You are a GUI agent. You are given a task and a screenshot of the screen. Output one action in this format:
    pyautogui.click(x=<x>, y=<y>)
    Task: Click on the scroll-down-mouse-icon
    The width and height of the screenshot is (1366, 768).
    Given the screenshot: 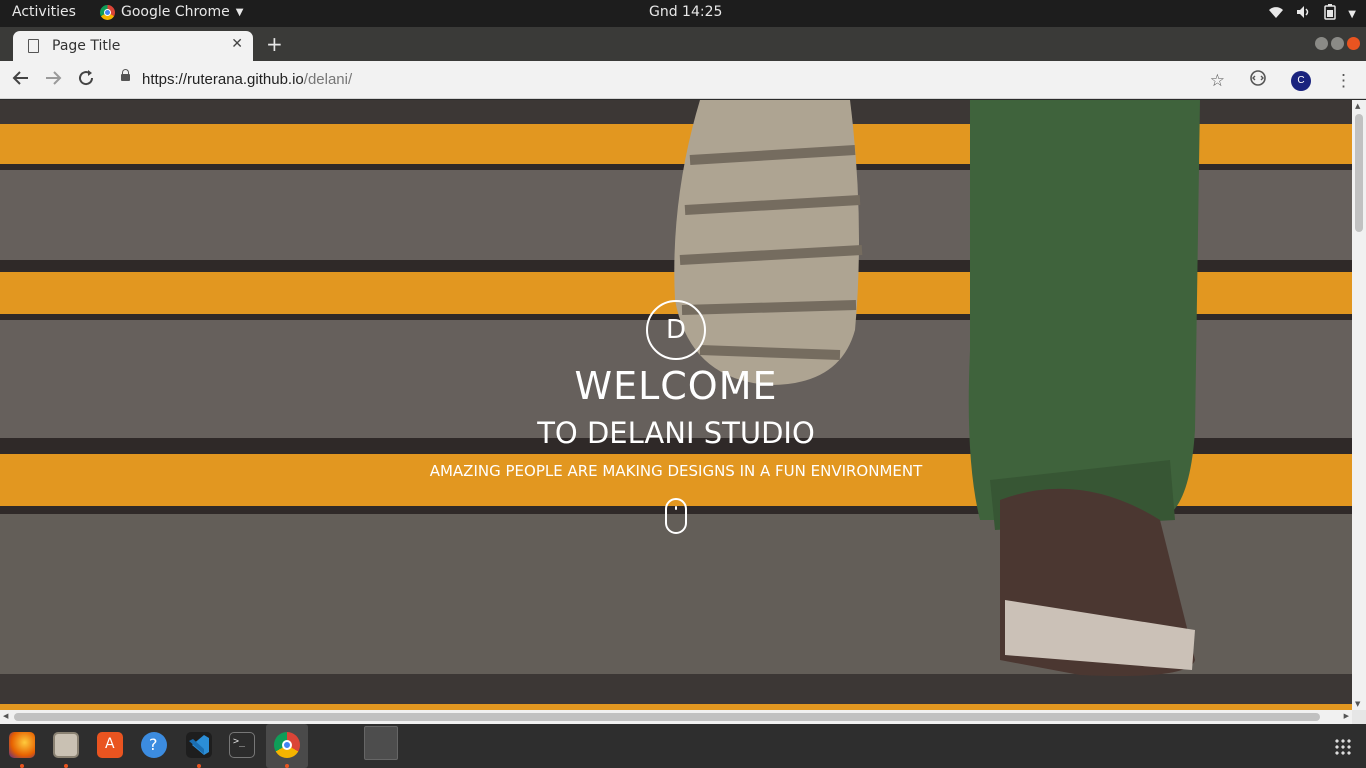 What is the action you would take?
    pyautogui.click(x=676, y=516)
    